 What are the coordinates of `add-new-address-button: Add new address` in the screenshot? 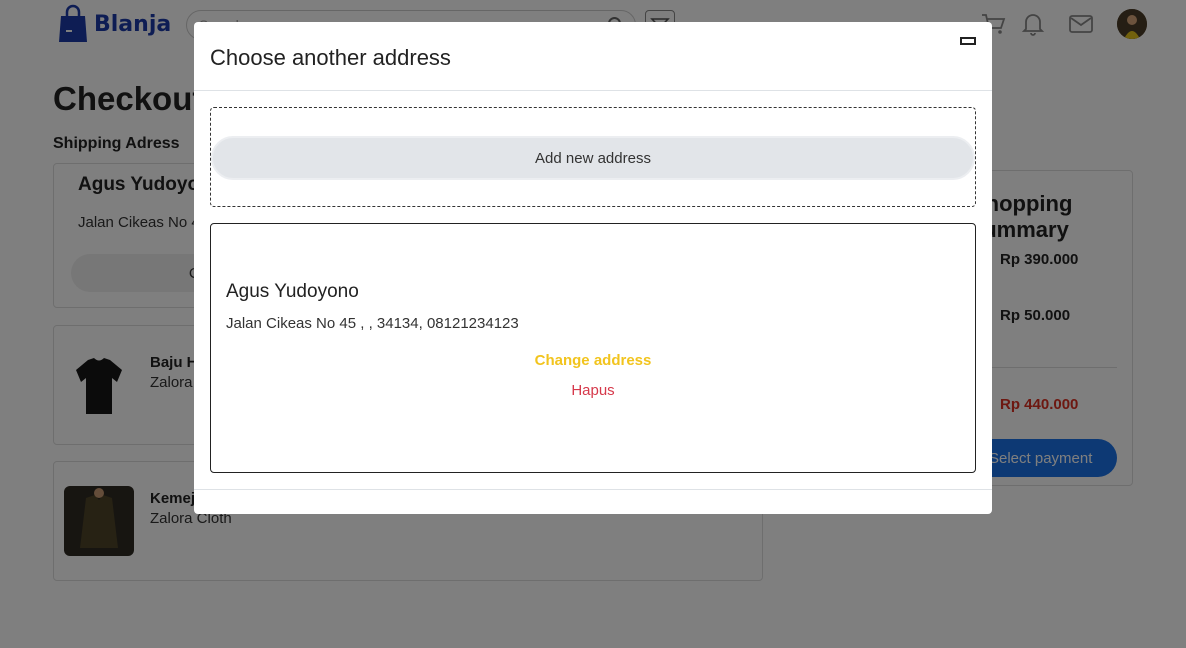 It's located at (593, 158).